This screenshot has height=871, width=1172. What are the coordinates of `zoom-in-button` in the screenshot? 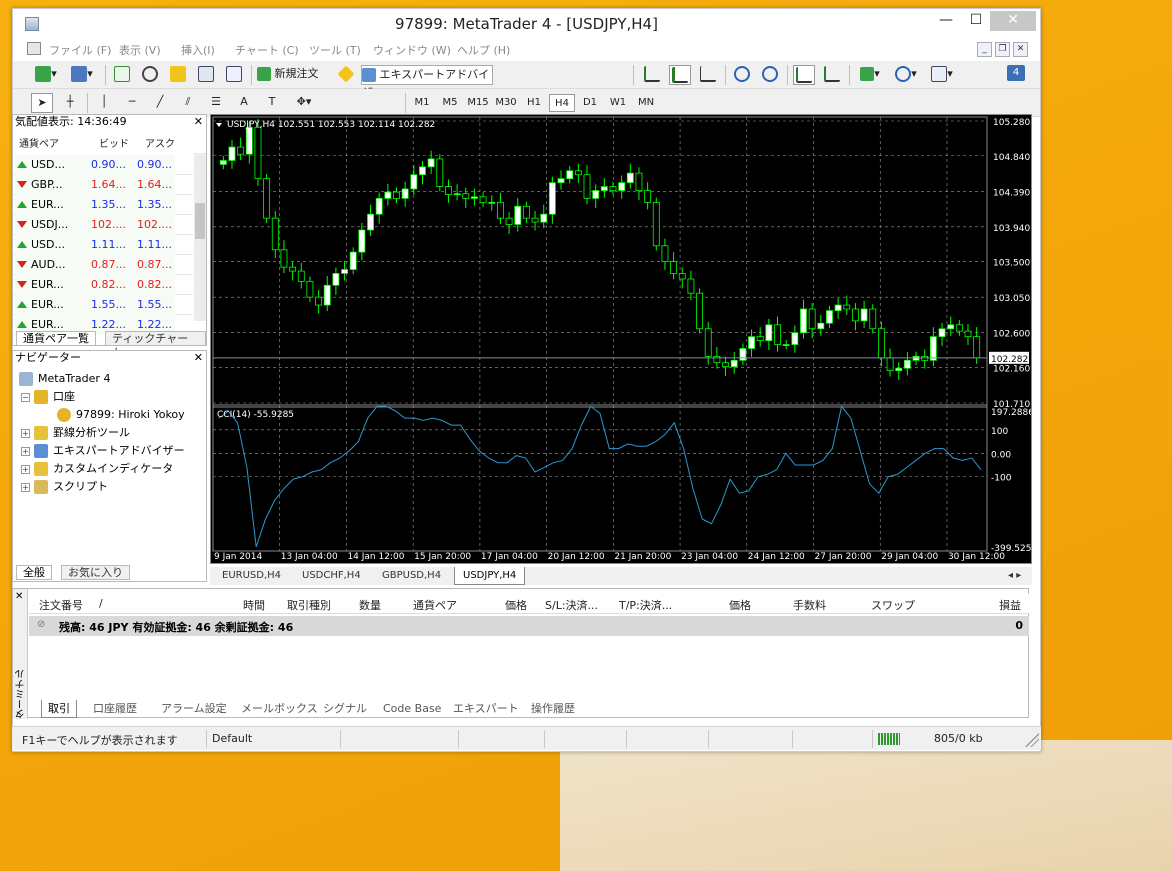 It's located at (742, 75).